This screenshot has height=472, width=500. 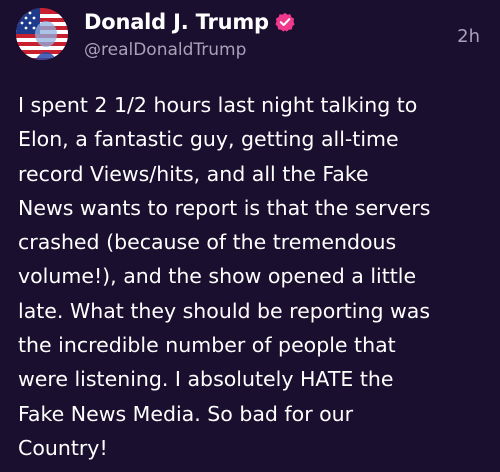 What do you see at coordinates (224, 207) in the screenshot?
I see `post-text-line: News wants to report is that the servers` at bounding box center [224, 207].